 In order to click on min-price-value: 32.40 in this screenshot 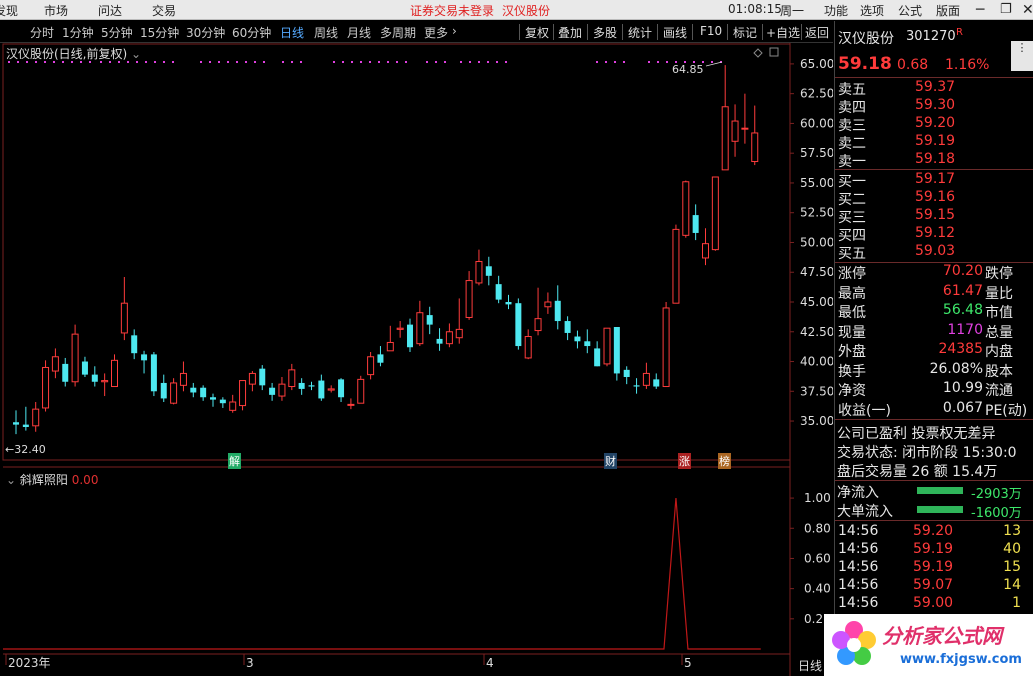, I will do `click(30, 449)`.